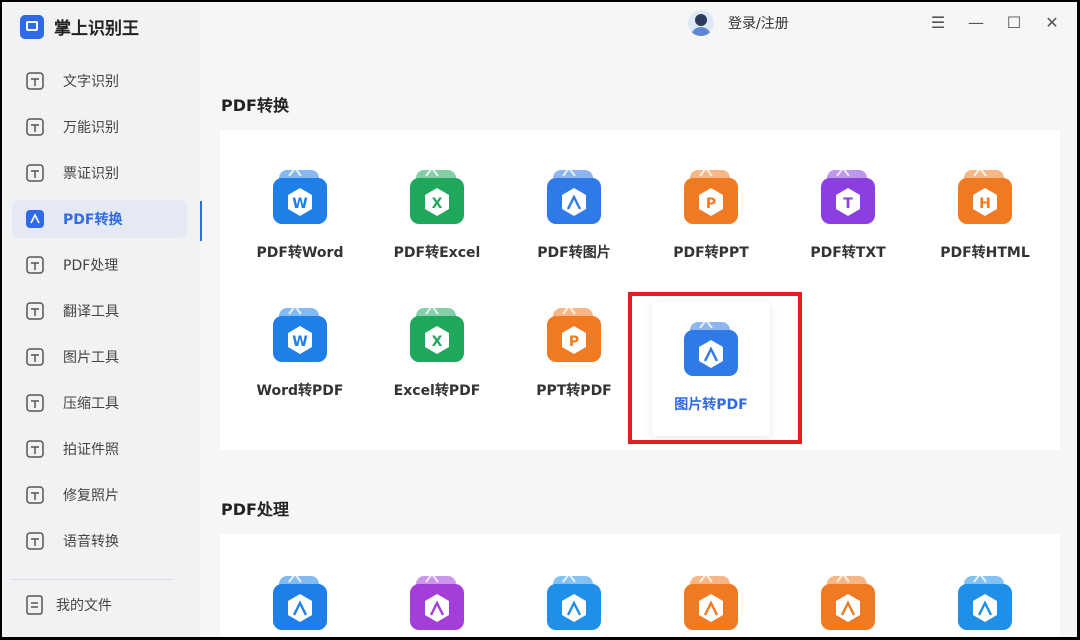  What do you see at coordinates (201, 221) in the screenshot?
I see `active-indicator` at bounding box center [201, 221].